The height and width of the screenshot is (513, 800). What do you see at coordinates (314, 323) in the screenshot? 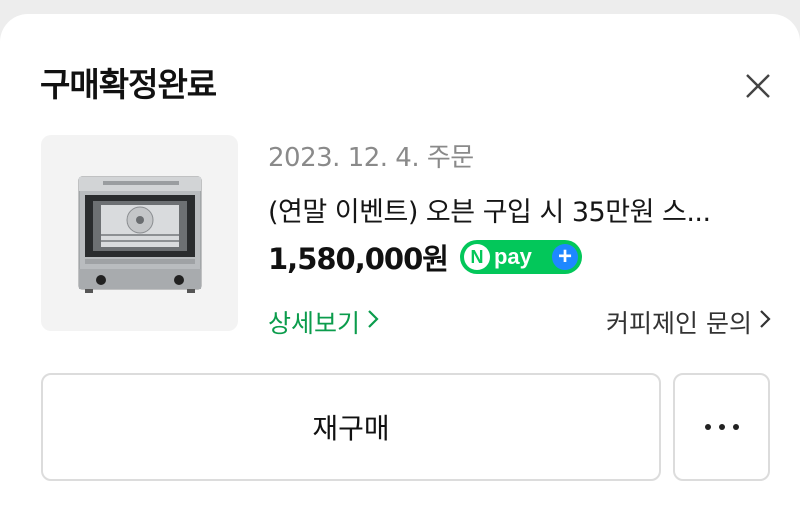
I see `detail-link-label: 상세보기` at bounding box center [314, 323].